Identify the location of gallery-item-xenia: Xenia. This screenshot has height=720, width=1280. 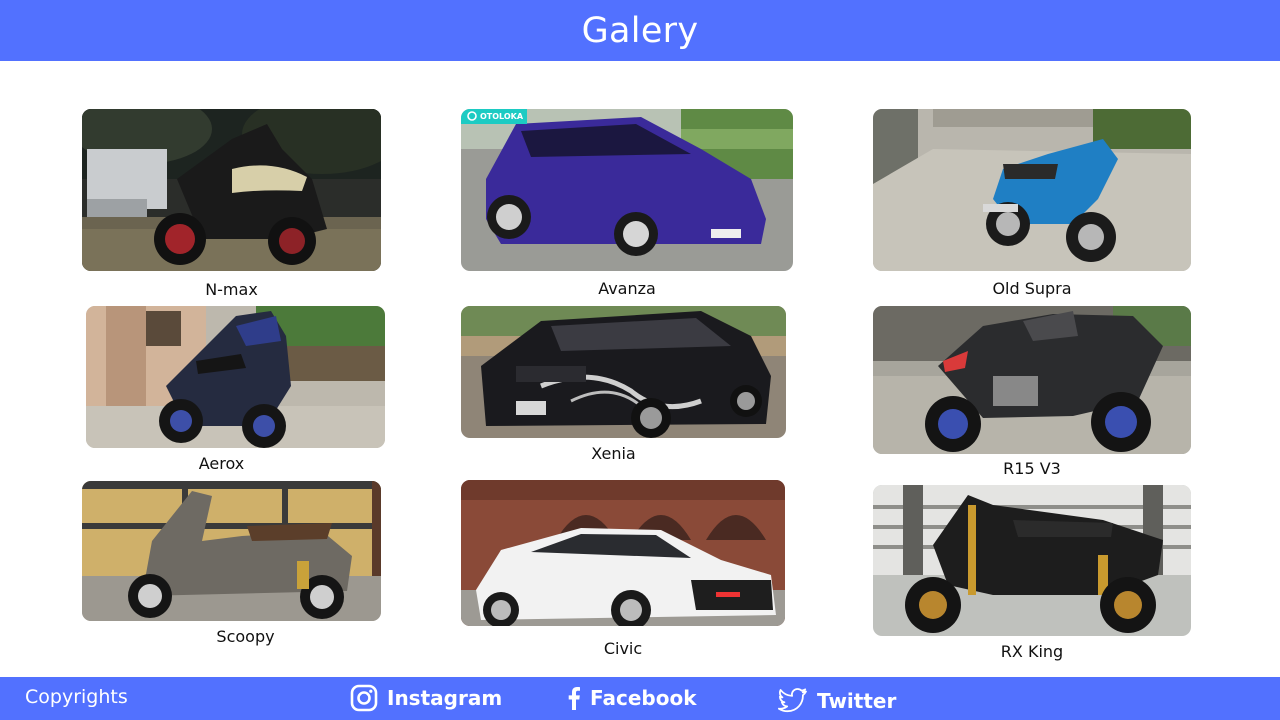
(623, 386).